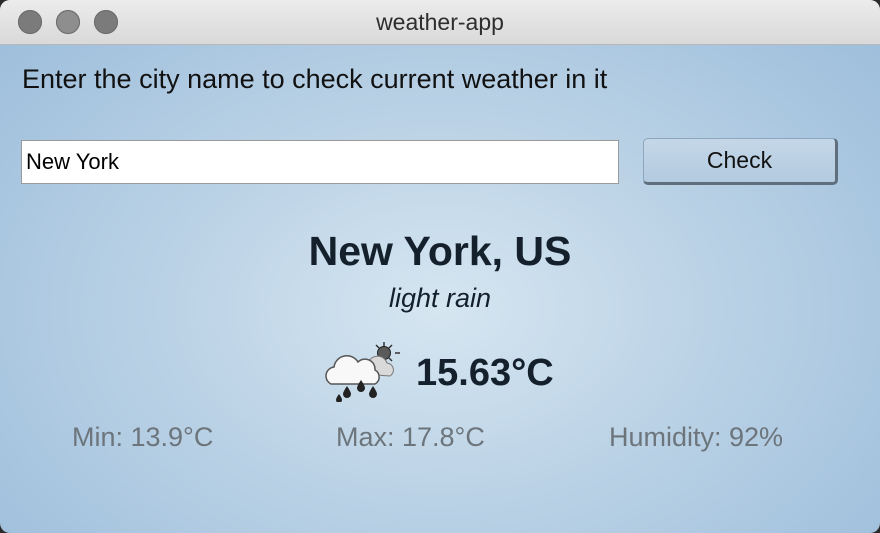 This screenshot has width=880, height=533. What do you see at coordinates (696, 437) in the screenshot?
I see `humidity-value: Humidity: 92%` at bounding box center [696, 437].